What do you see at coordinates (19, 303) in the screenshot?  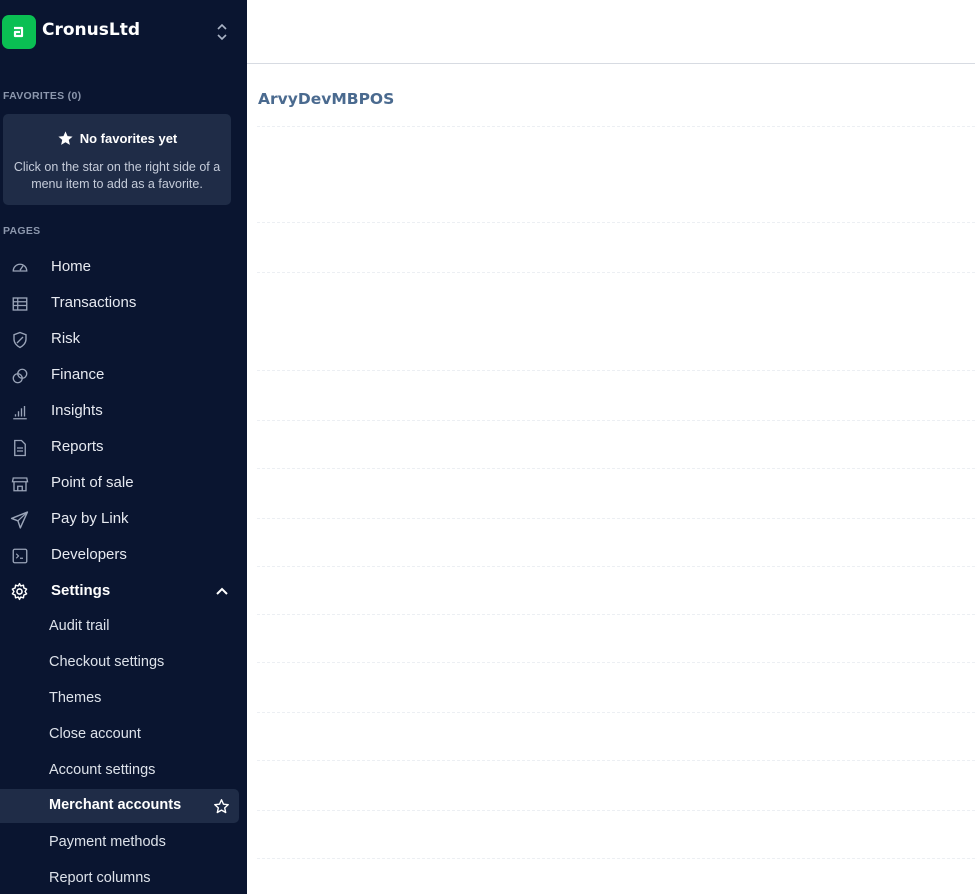 I see `table-icon` at bounding box center [19, 303].